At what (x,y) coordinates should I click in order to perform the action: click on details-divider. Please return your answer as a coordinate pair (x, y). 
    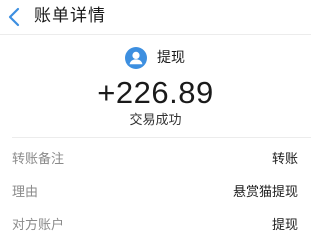
    Looking at the image, I should click on (161, 137).